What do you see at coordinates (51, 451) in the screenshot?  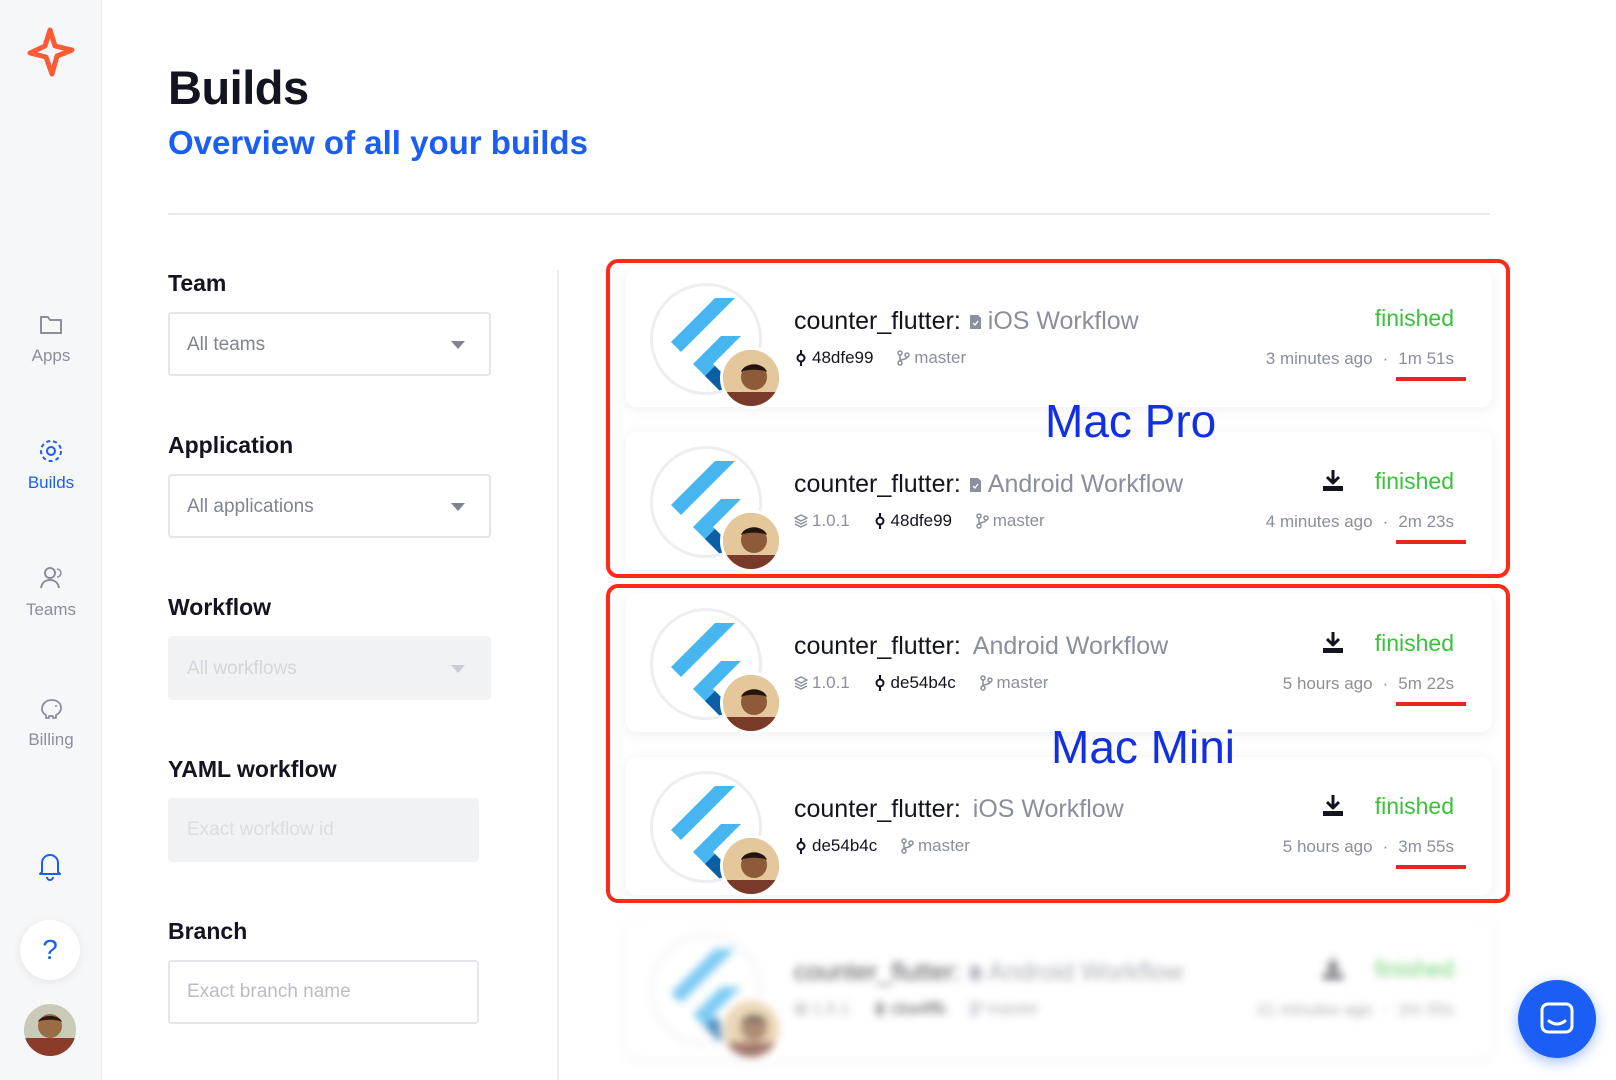 I see `builds-gear-icon` at bounding box center [51, 451].